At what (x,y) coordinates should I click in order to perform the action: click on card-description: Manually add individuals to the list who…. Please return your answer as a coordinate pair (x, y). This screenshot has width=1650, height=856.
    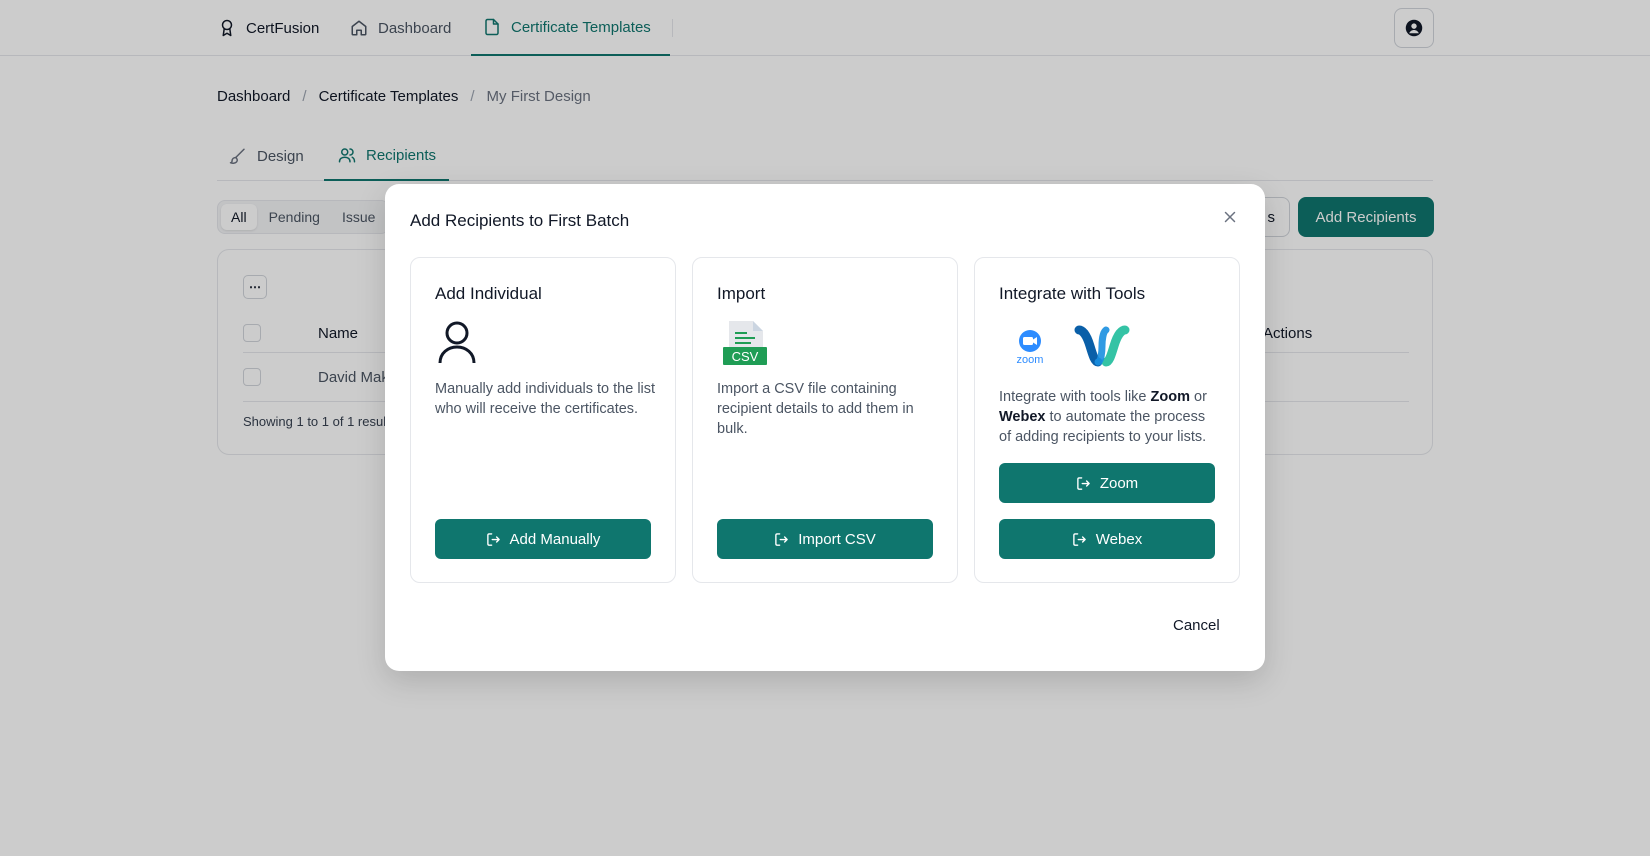
    Looking at the image, I should click on (545, 399).